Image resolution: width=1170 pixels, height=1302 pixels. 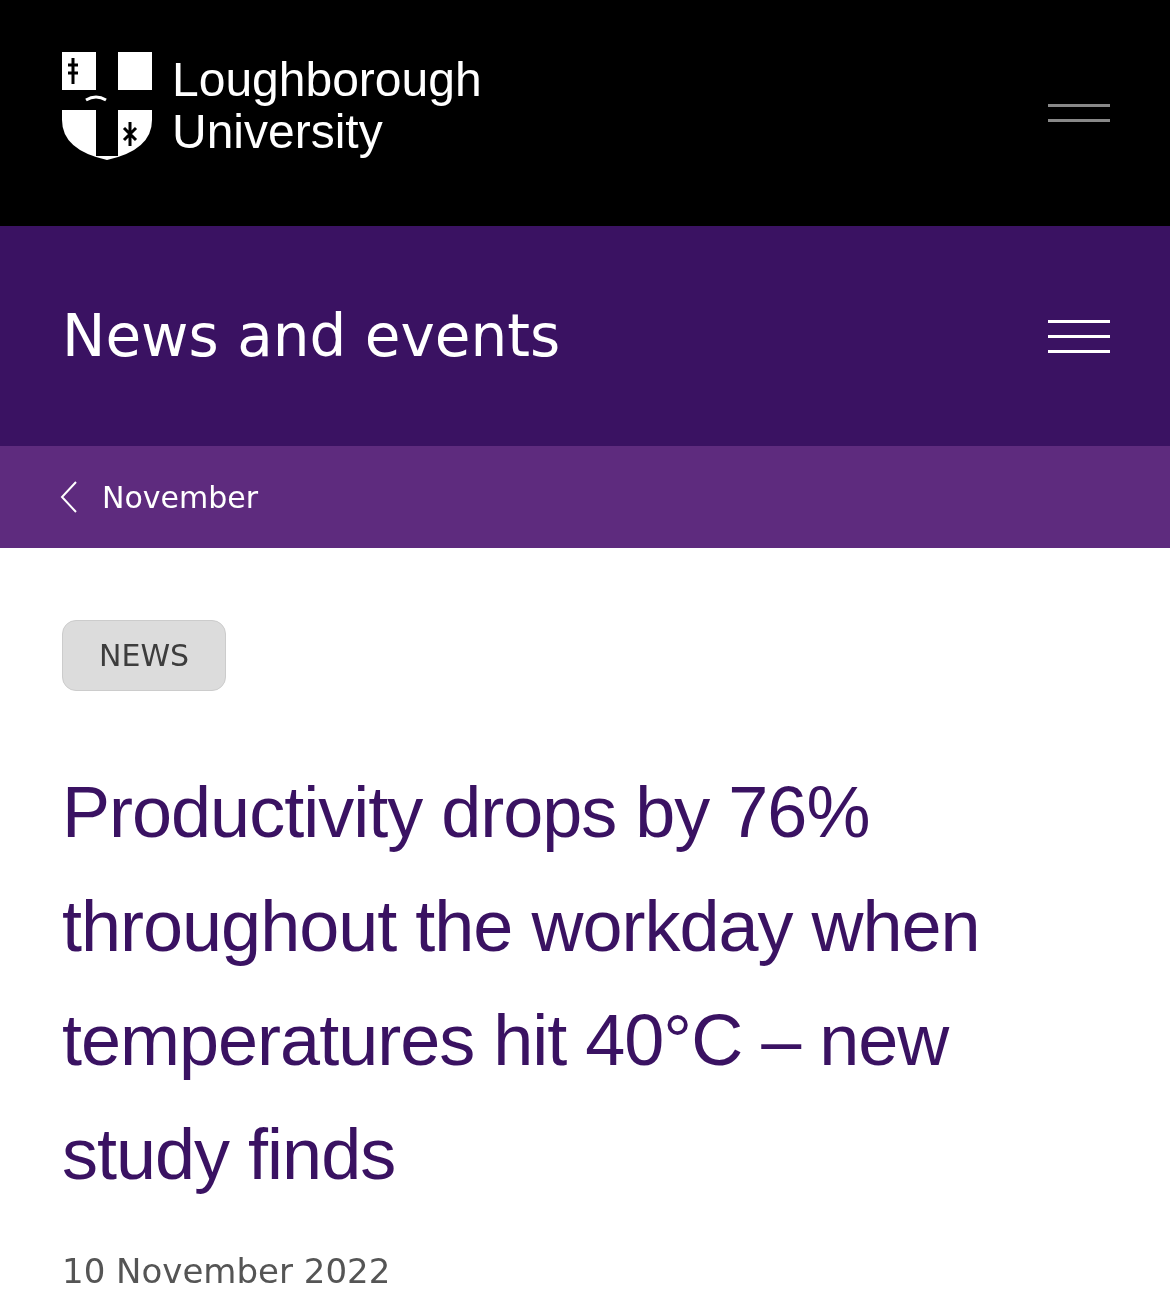 I want to click on section-title: News and events, so click(x=311, y=336).